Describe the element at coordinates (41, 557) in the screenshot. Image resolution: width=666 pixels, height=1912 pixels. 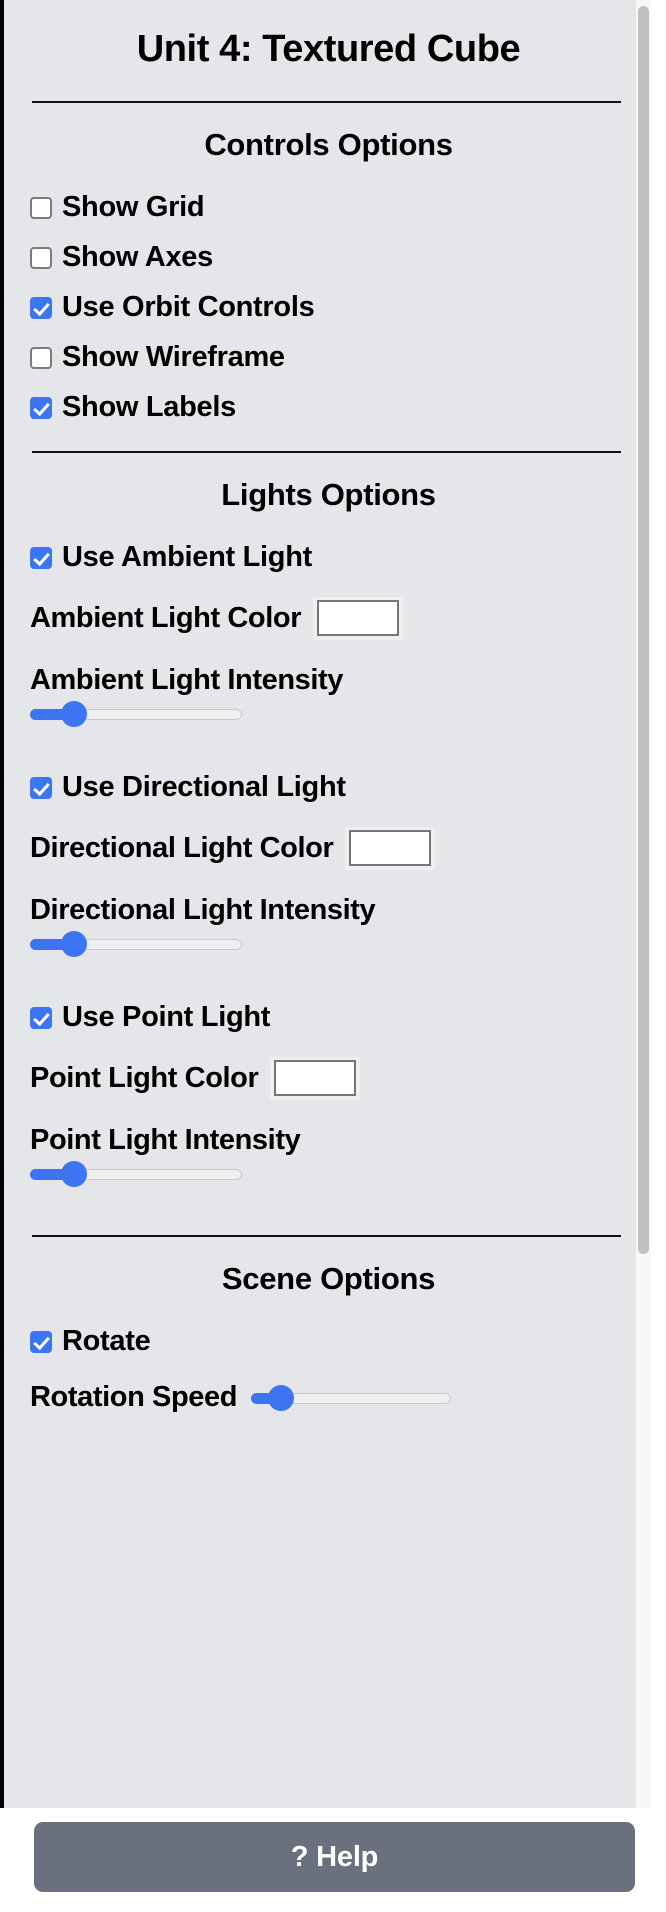
I see `checkbox-use-ambient-light` at that location.